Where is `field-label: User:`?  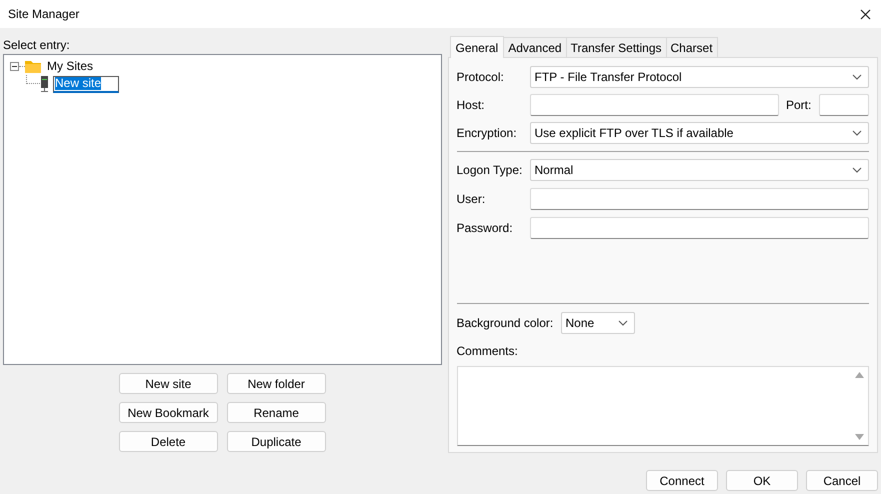 field-label: User: is located at coordinates (471, 199).